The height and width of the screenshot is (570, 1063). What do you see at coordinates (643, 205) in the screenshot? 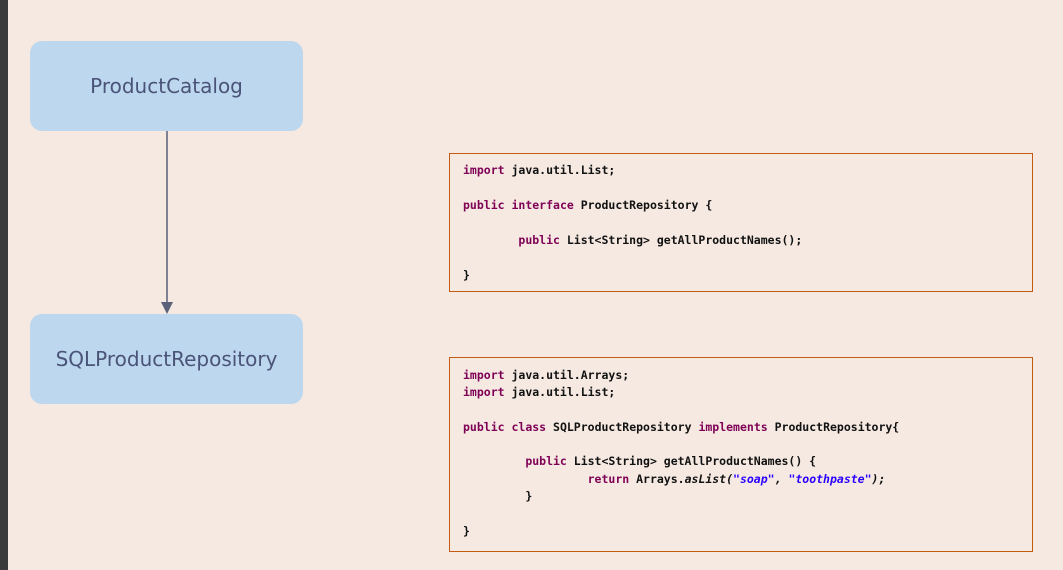
I see `code-text: ProductRepository {` at bounding box center [643, 205].